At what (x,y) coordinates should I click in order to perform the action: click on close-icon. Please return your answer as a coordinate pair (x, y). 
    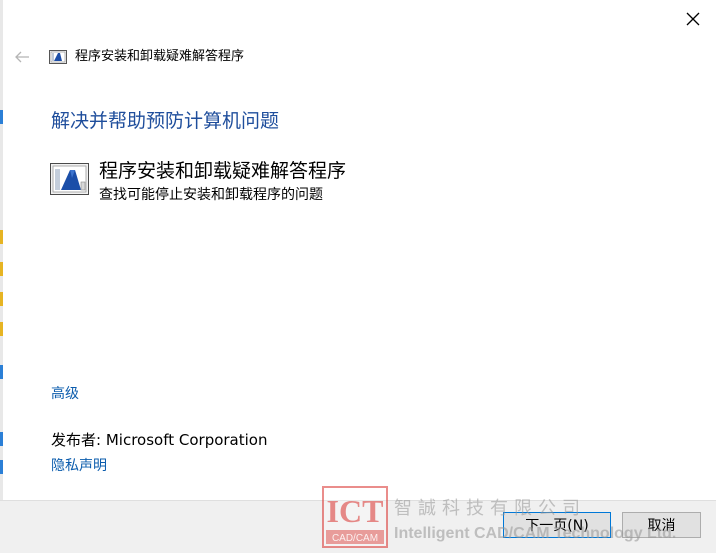
    Looking at the image, I should click on (693, 19).